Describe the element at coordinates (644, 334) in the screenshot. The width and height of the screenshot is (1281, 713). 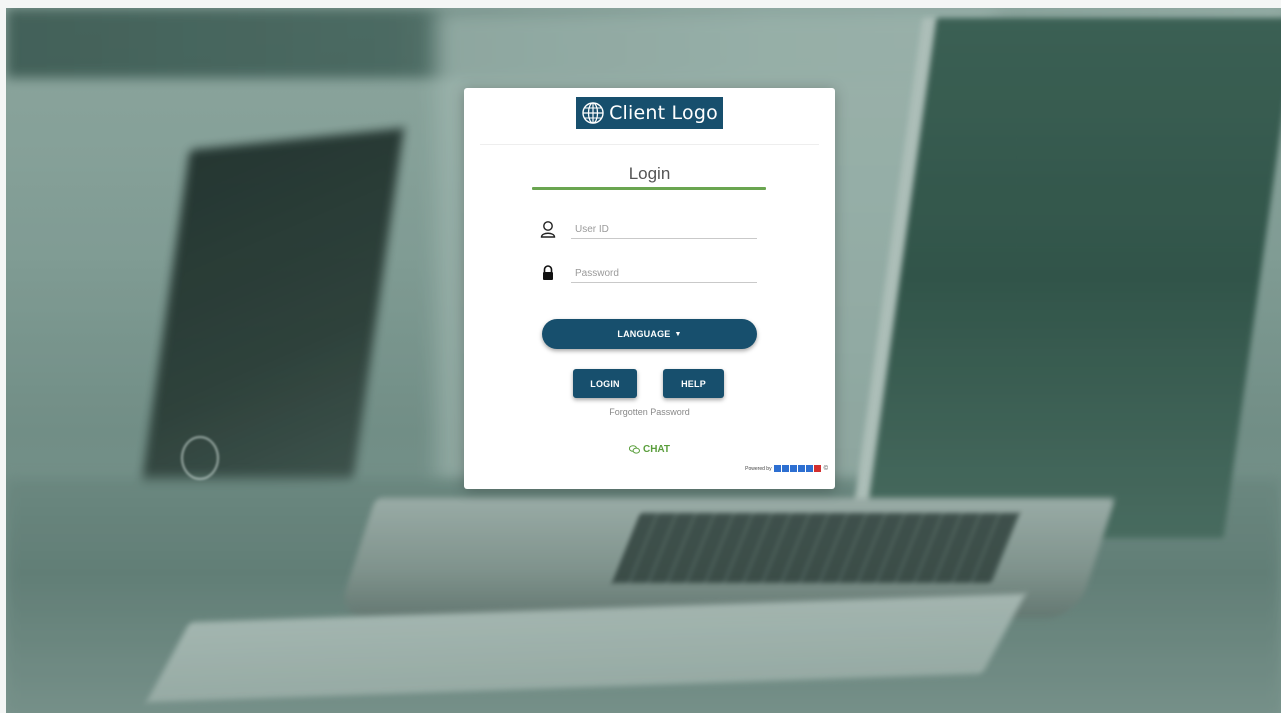
I see `language-button-label: LANGUAGE` at that location.